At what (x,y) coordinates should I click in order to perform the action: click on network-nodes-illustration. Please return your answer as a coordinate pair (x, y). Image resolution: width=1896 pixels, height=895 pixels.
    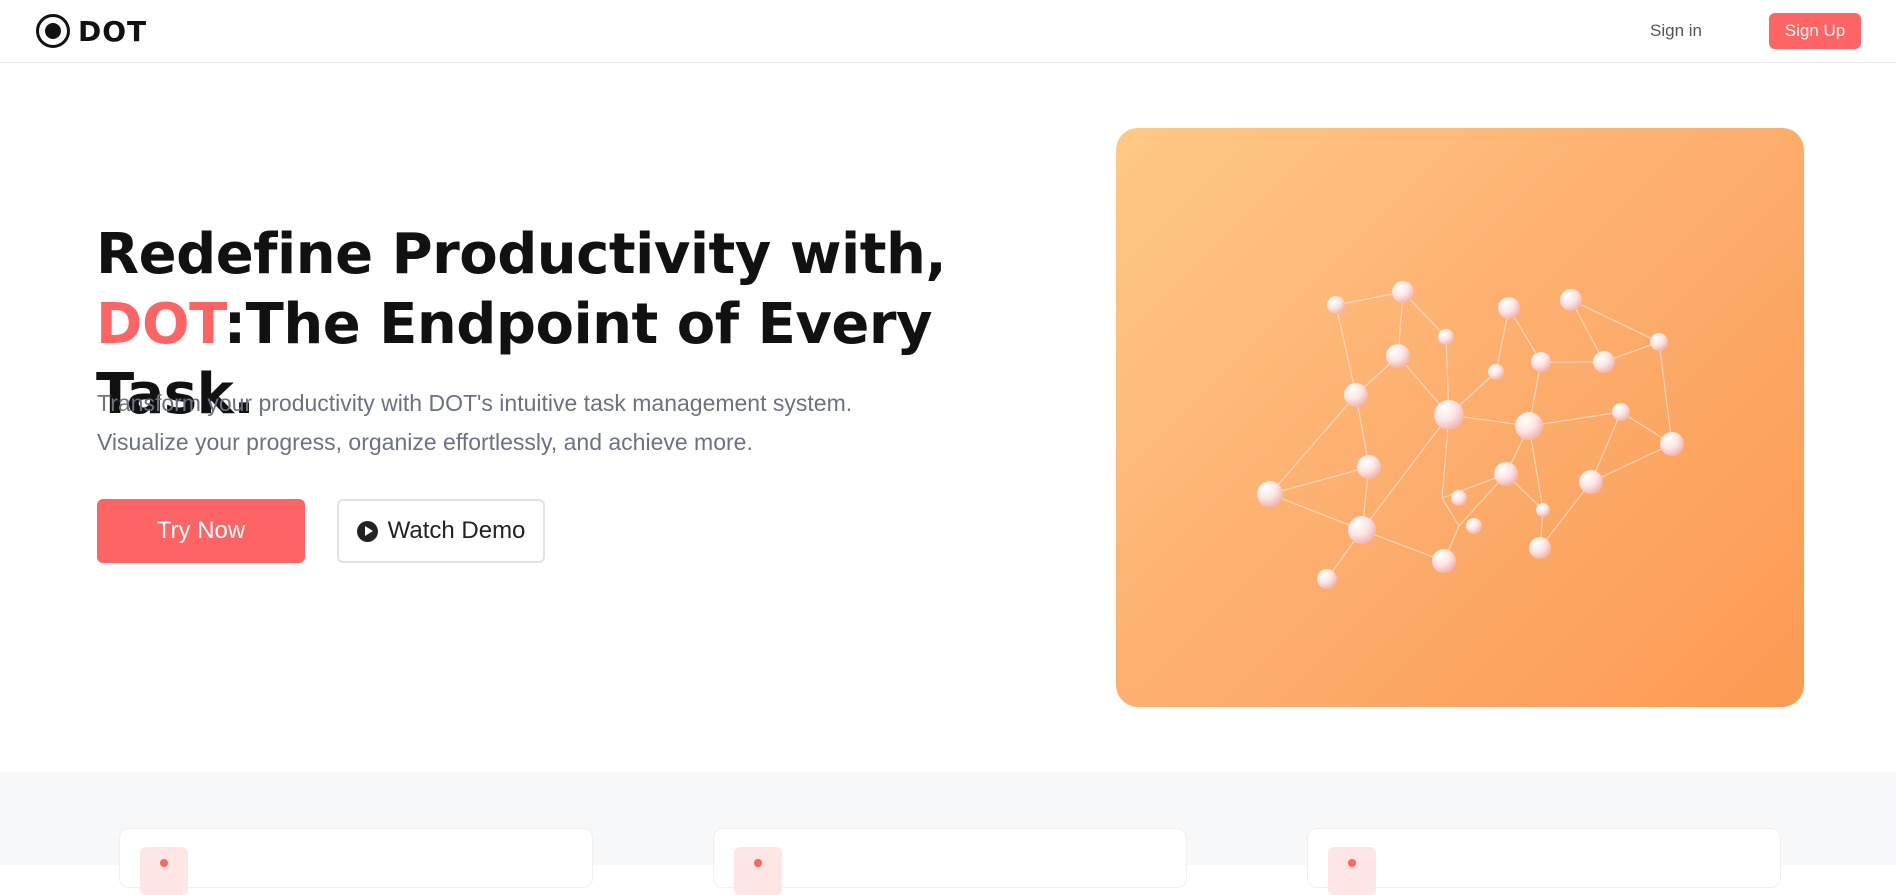
    Looking at the image, I should click on (1470, 435).